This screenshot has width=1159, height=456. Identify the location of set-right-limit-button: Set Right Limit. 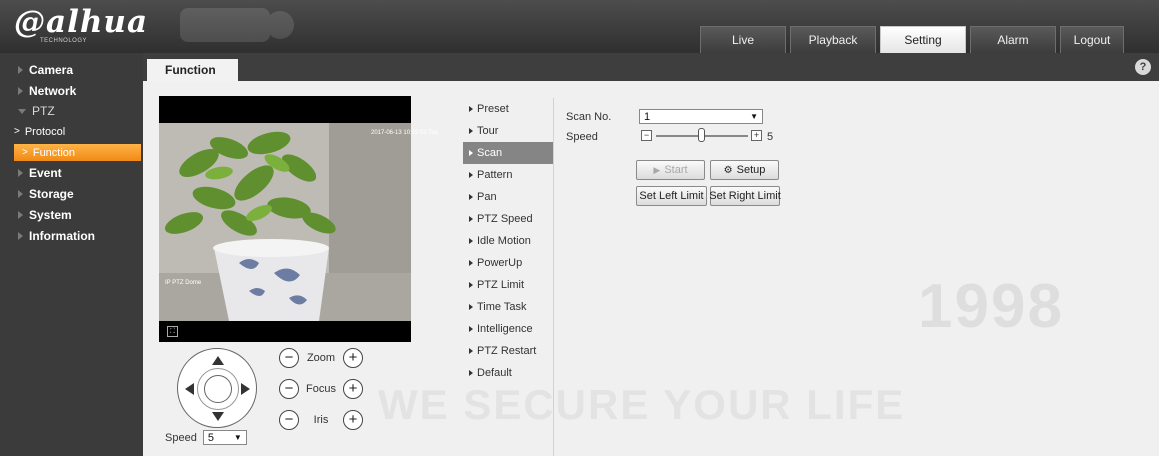
(745, 196).